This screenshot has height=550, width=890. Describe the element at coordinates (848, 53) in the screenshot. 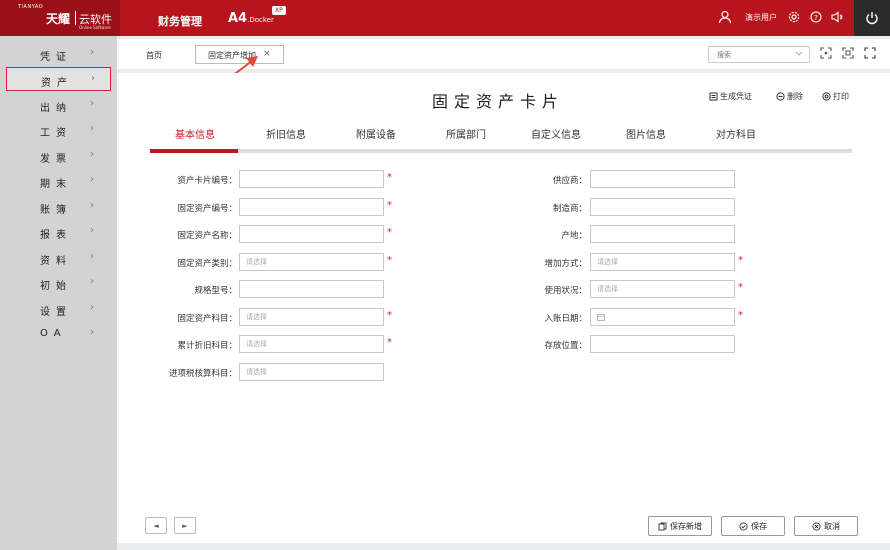

I see `expand-icon` at that location.